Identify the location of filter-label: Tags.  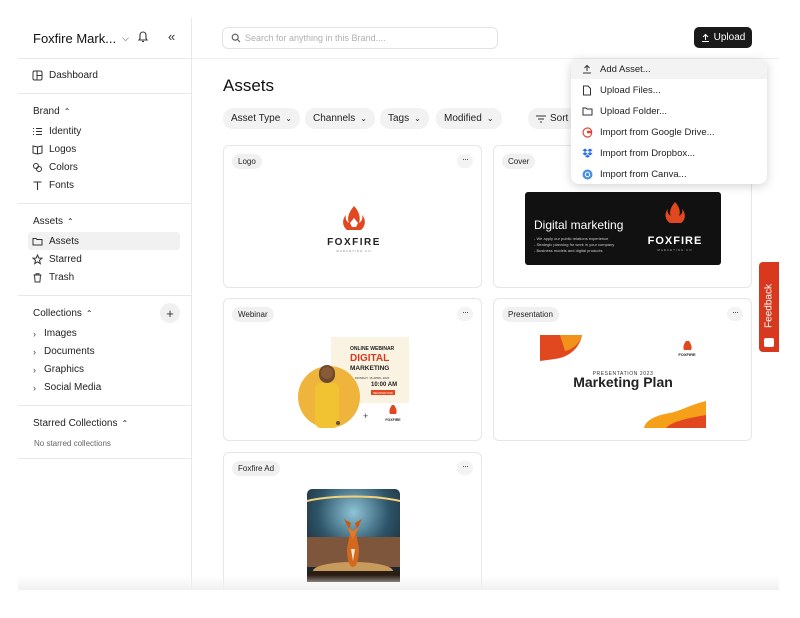
(399, 118).